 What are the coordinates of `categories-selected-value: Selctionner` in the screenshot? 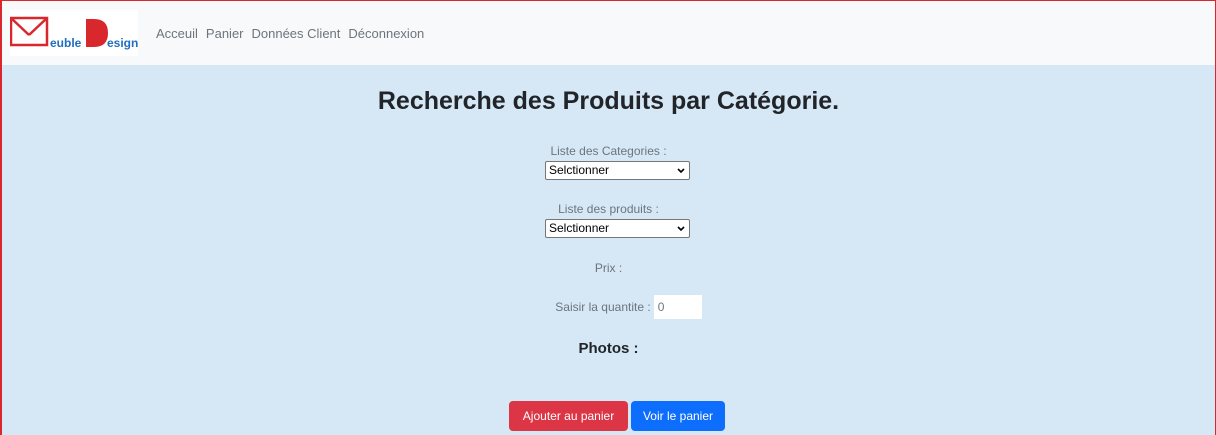 It's located at (579, 170).